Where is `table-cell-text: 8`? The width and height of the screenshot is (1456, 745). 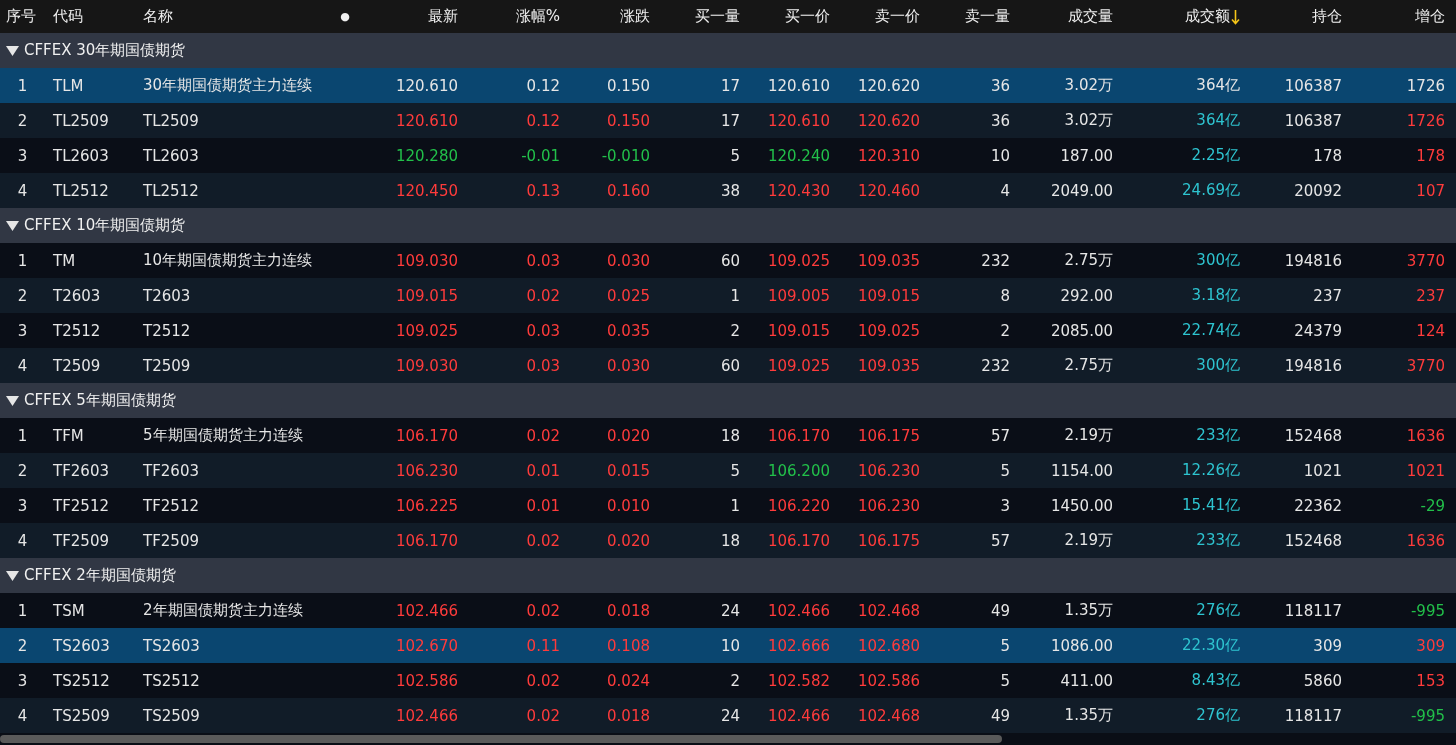 table-cell-text: 8 is located at coordinates (1004, 295).